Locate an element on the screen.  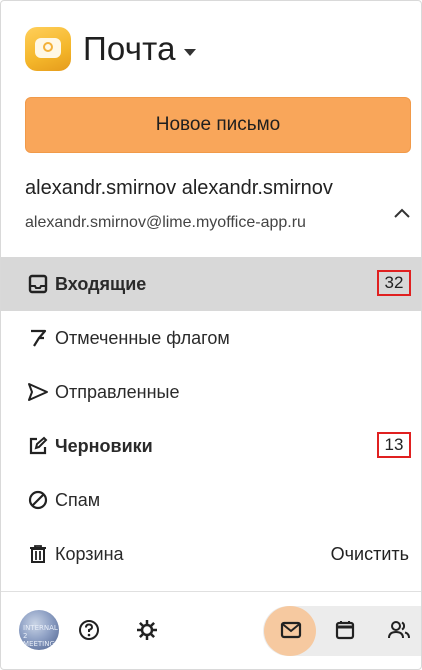
folder-label: Корзина is located at coordinates (89, 553).